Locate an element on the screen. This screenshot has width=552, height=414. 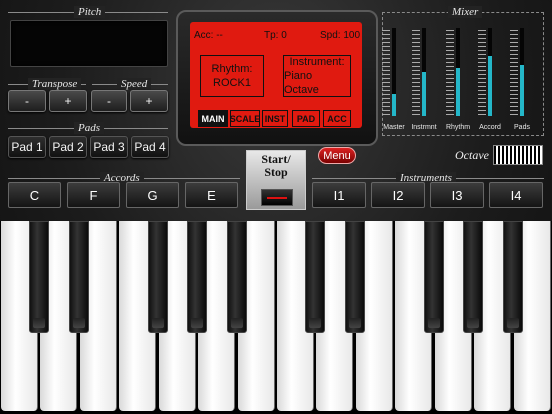
mixer-label-master: Master is located at coordinates (394, 127).